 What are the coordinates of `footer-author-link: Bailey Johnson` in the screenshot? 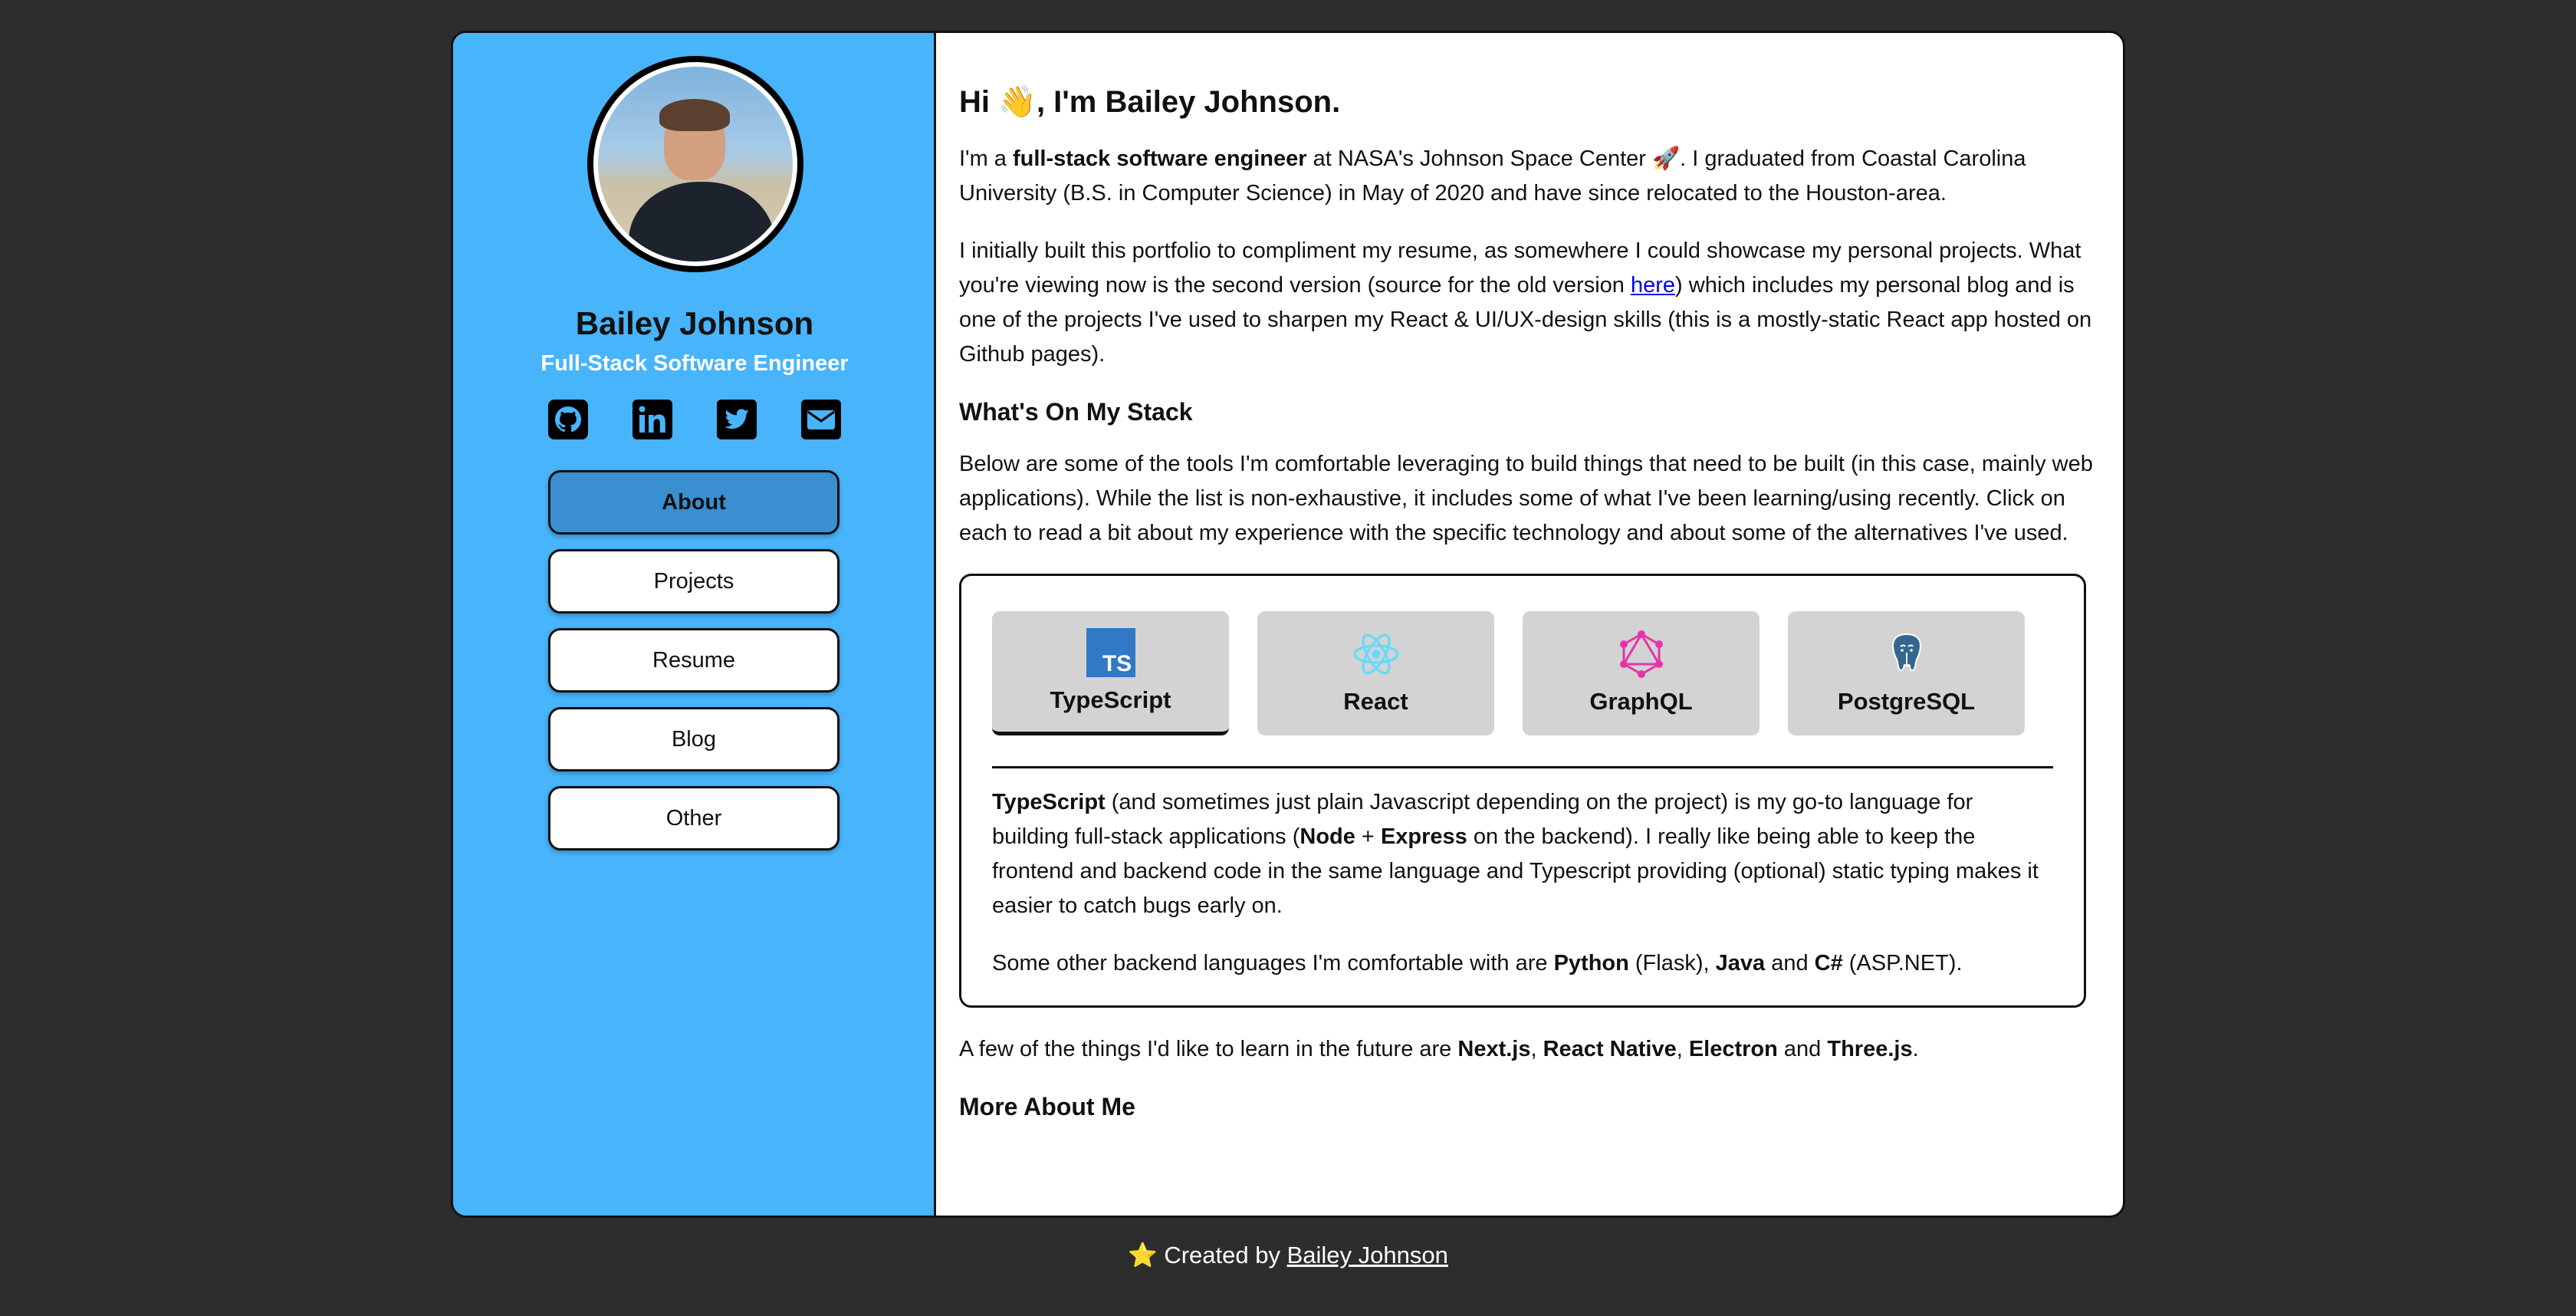 It's located at (1367, 1255).